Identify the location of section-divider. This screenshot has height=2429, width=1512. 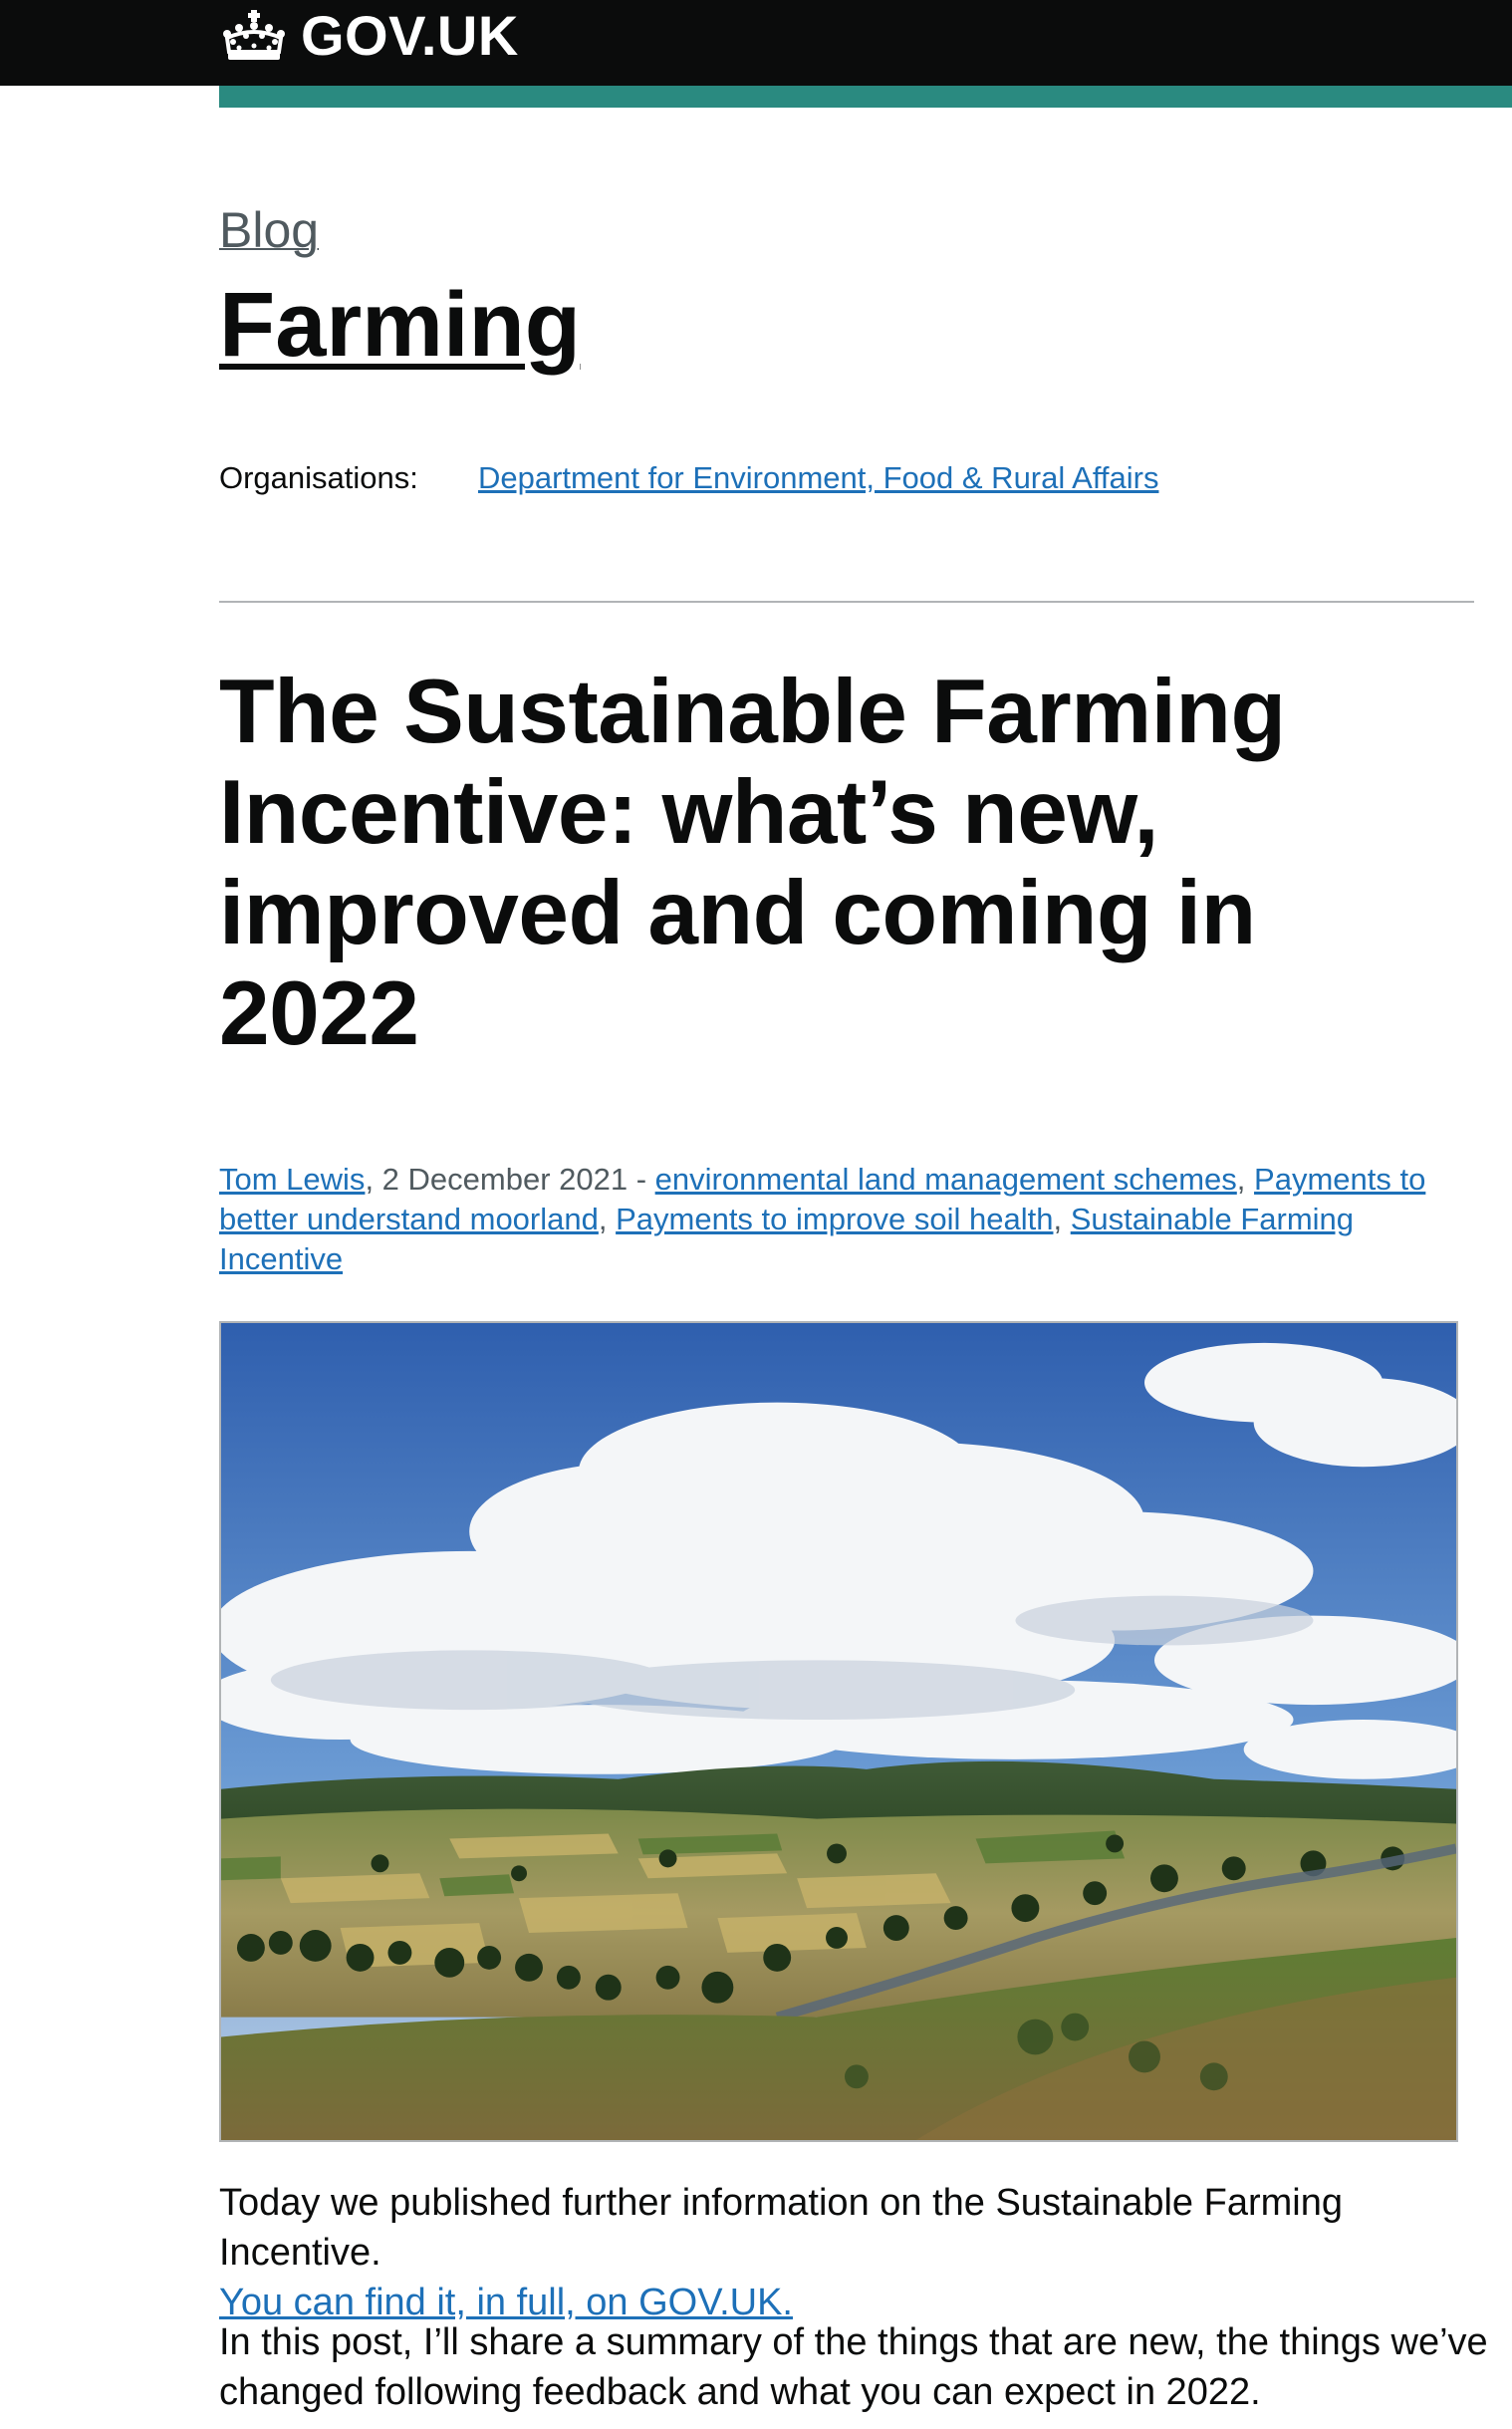
(846, 602).